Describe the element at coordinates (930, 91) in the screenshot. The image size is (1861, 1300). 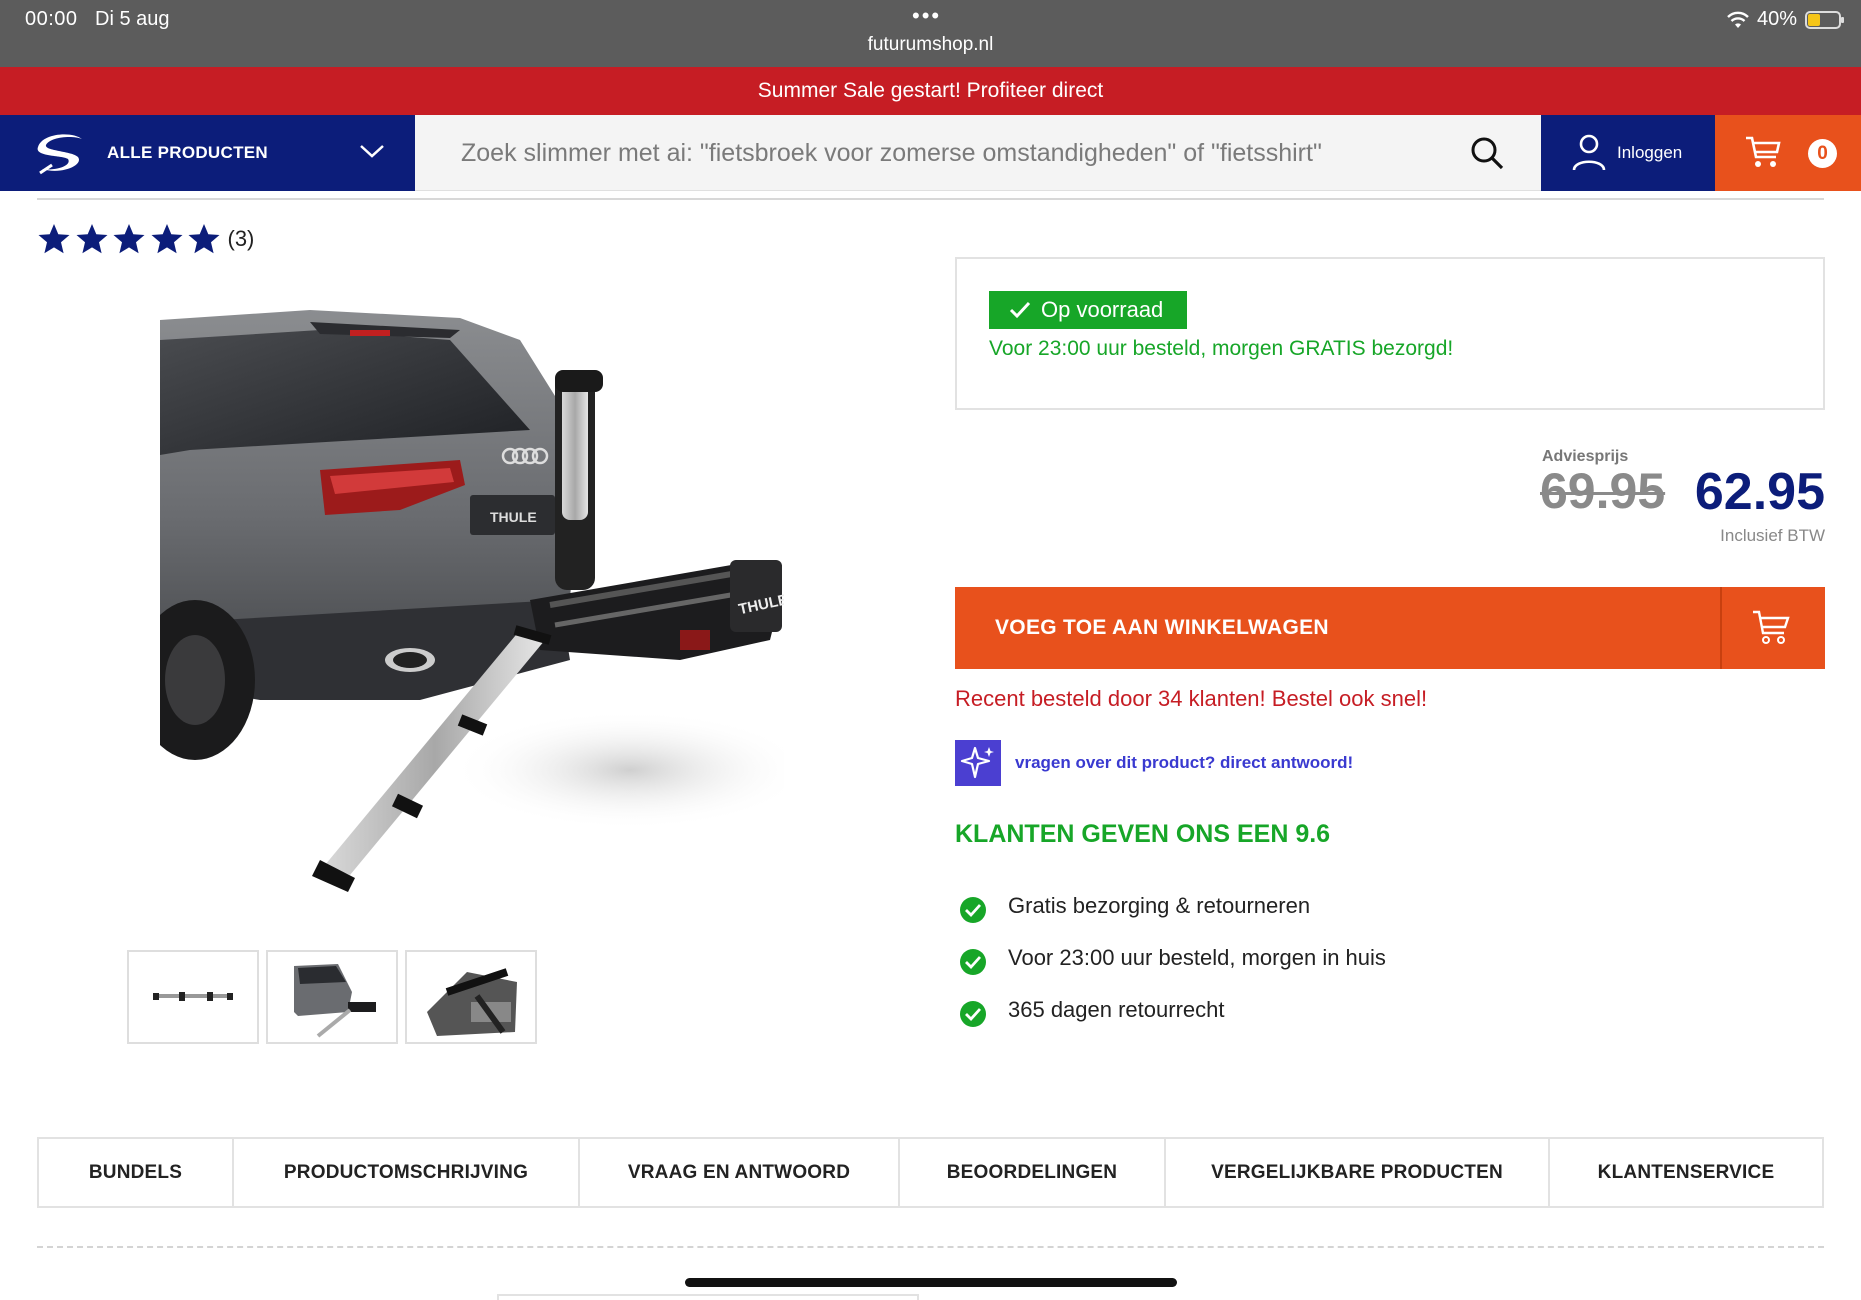
I see `promo-banner: Summer Sale gestart! Profiteer direct` at that location.